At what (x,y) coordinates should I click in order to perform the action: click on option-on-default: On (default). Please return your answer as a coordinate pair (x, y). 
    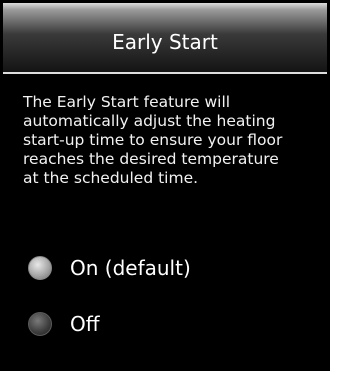
    Looking at the image, I should click on (109, 268).